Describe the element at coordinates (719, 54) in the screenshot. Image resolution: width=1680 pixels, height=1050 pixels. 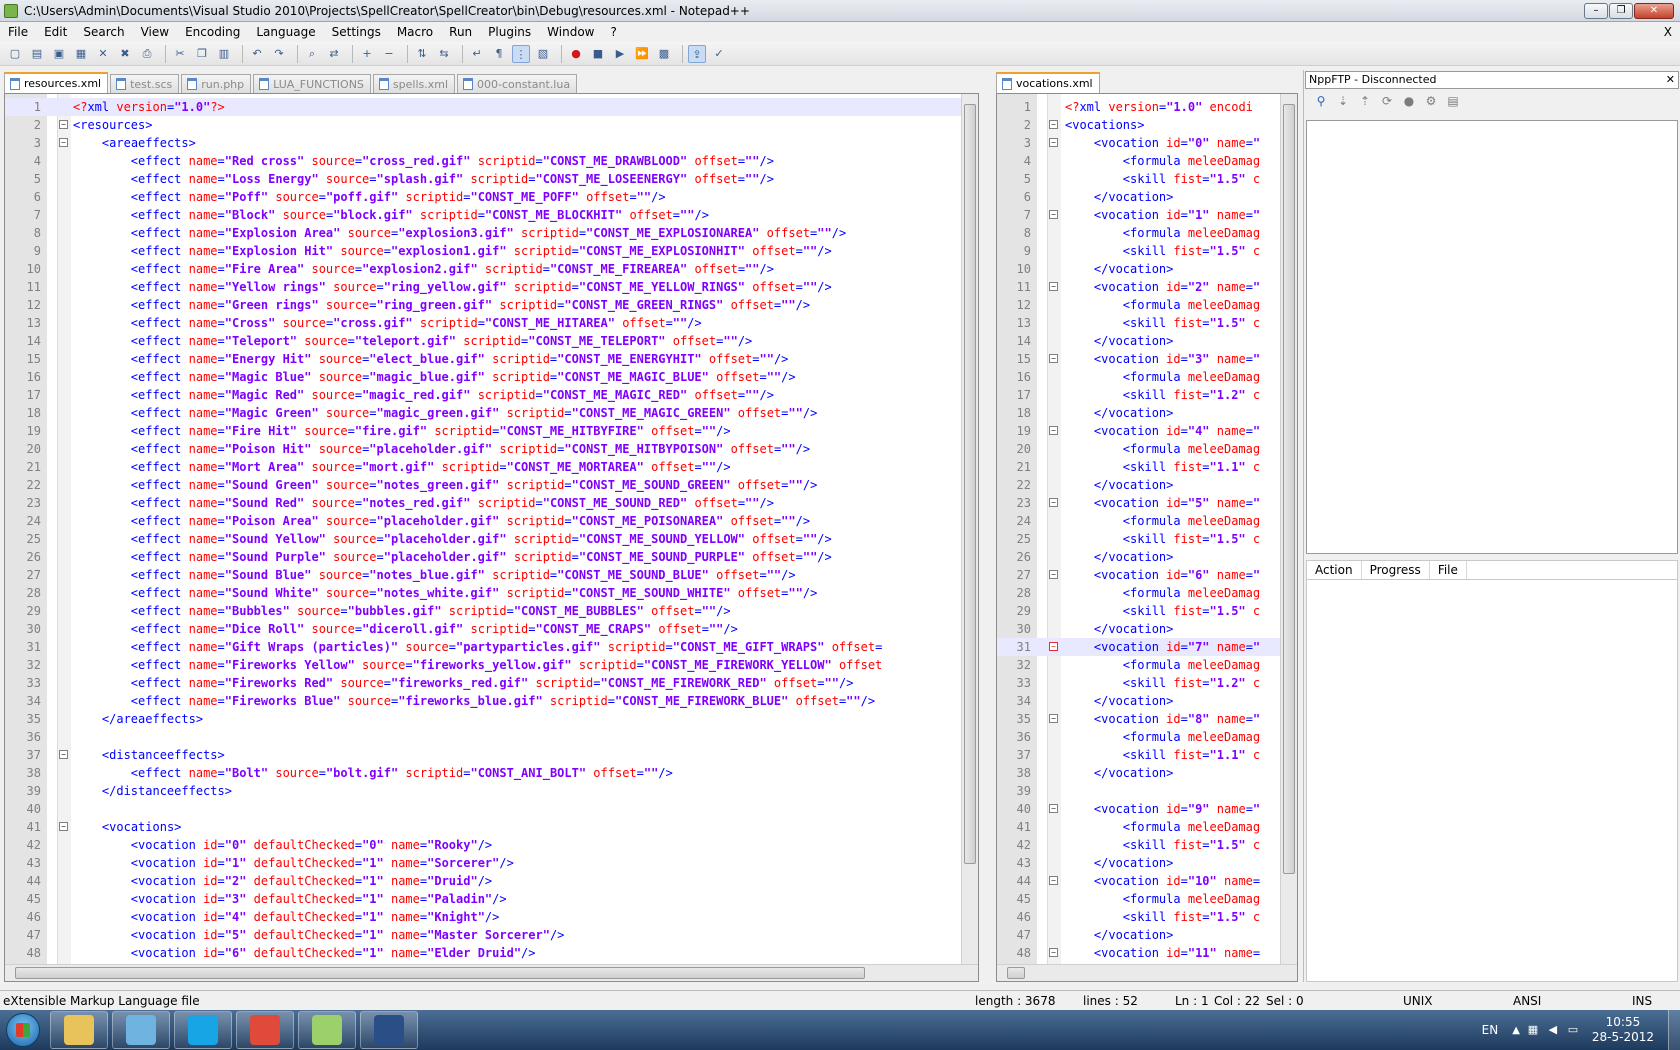
I see `spell-check-icon: ✓` at that location.